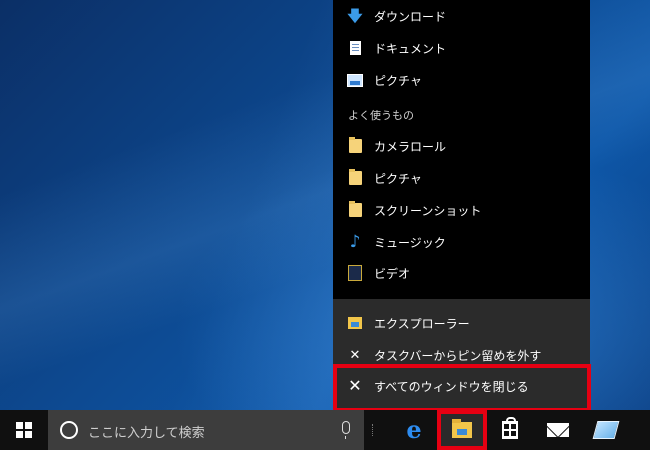 This screenshot has width=650, height=450. I want to click on jump-list-item-label: スクリーンショット, so click(428, 210).